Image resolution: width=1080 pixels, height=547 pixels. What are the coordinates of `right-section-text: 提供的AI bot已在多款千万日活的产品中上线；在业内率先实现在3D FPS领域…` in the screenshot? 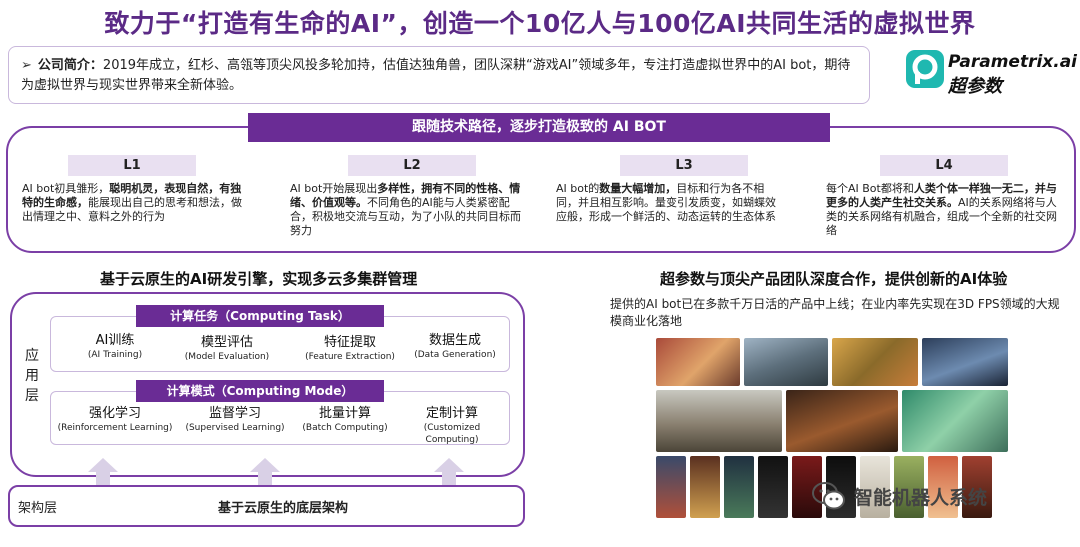 It's located at (835, 312).